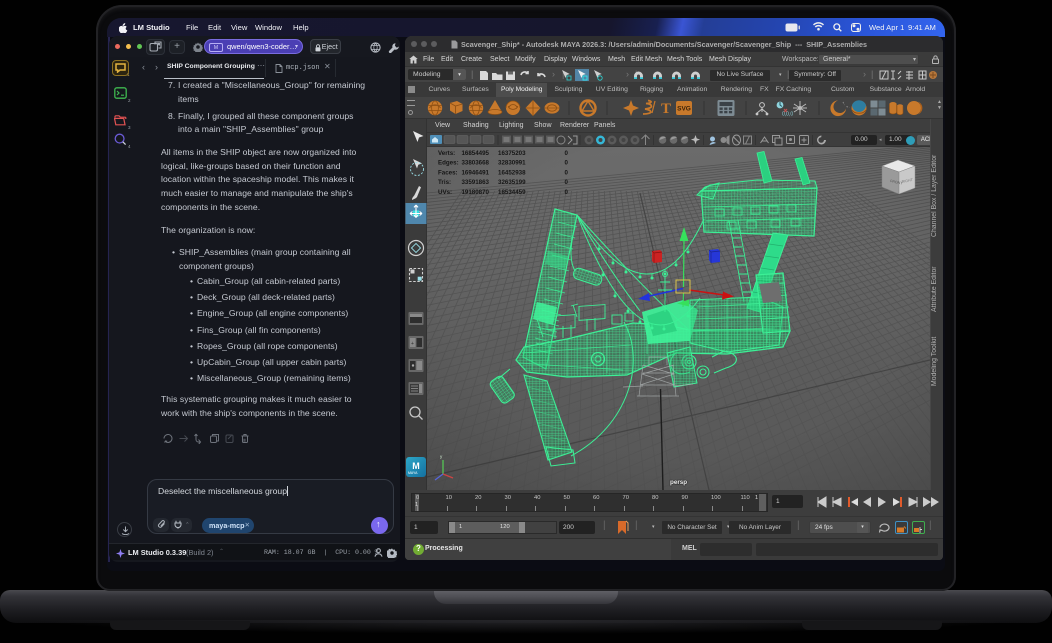 Image resolution: width=1052 pixels, height=643 pixels. What do you see at coordinates (684, 109) in the screenshot?
I see `svg-text: SVG` at bounding box center [684, 109].